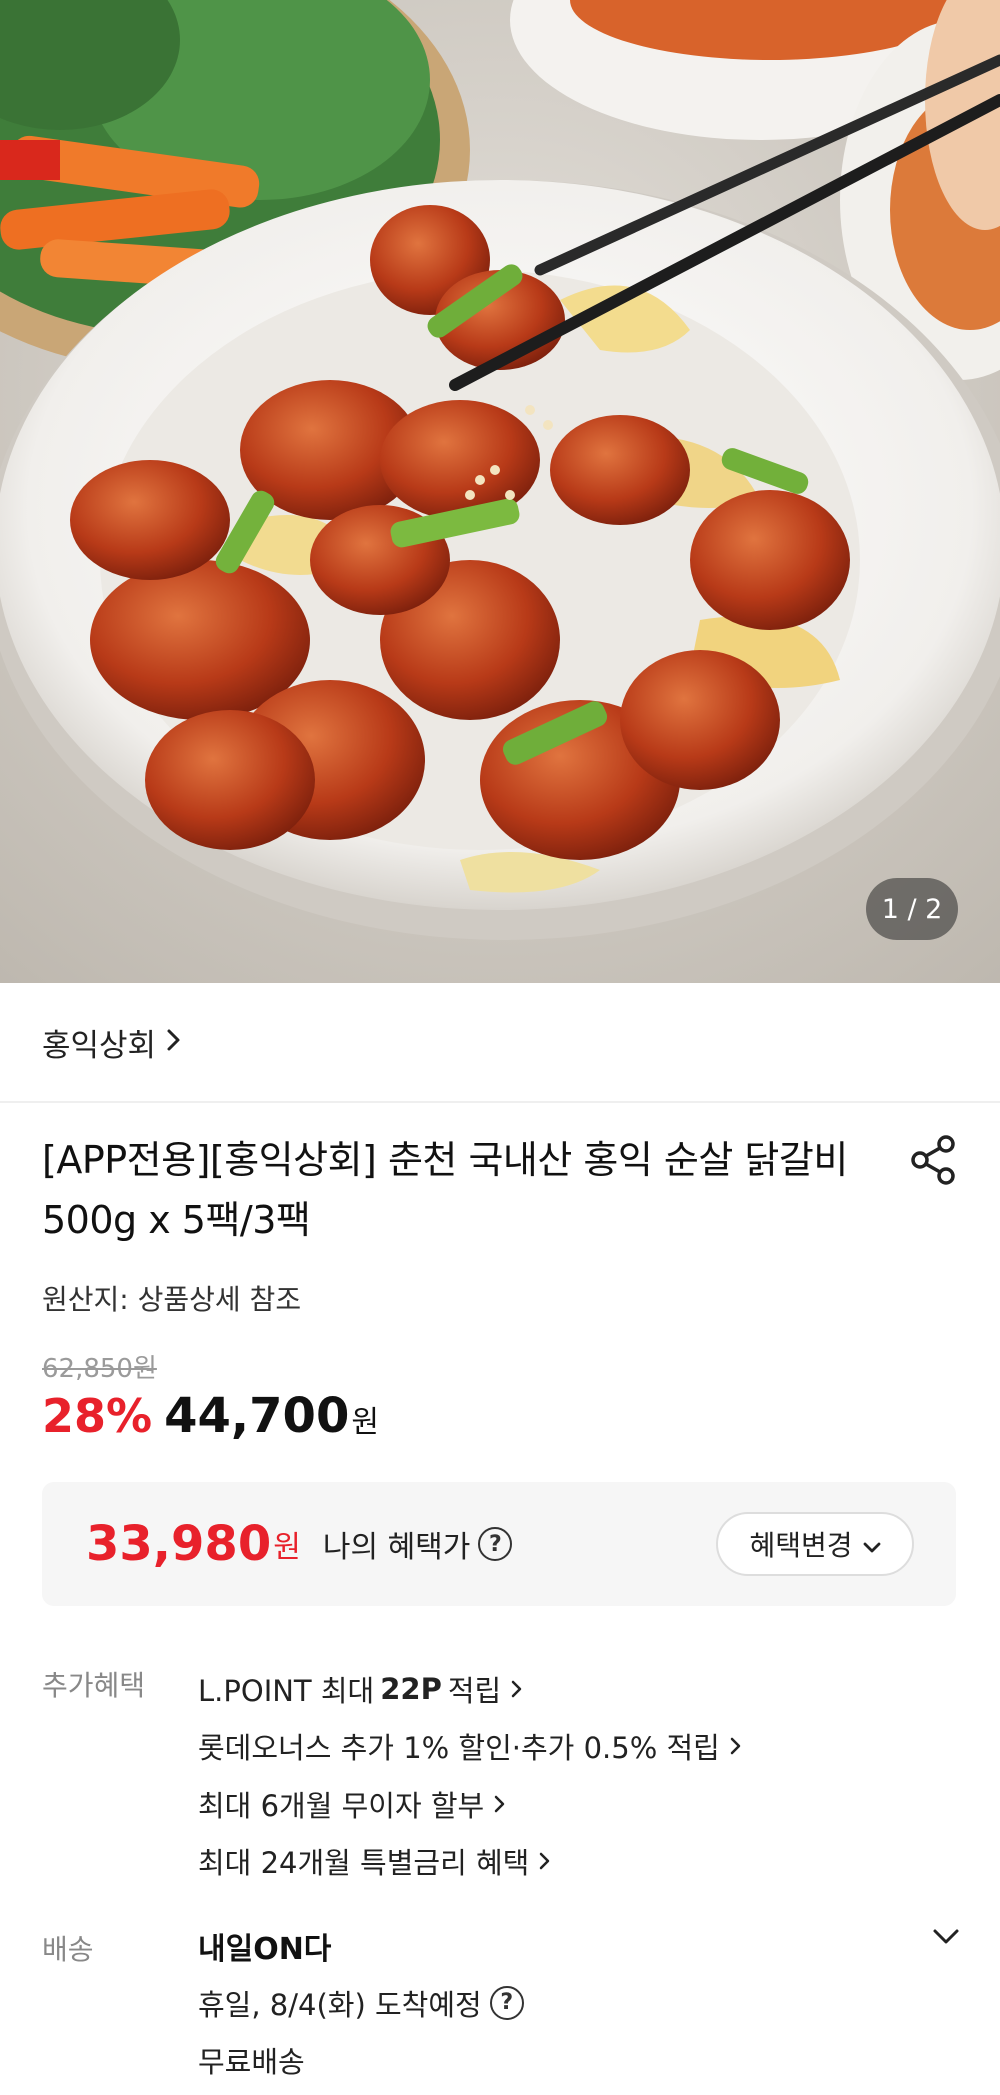 This screenshot has height=2095, width=1000. I want to click on original-price: 62,850원, so click(99, 1369).